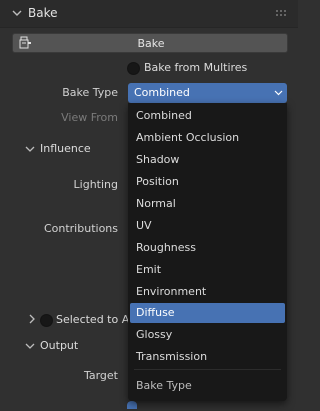 The image size is (320, 411). I want to click on lighting-label: Lighting, so click(95, 184).